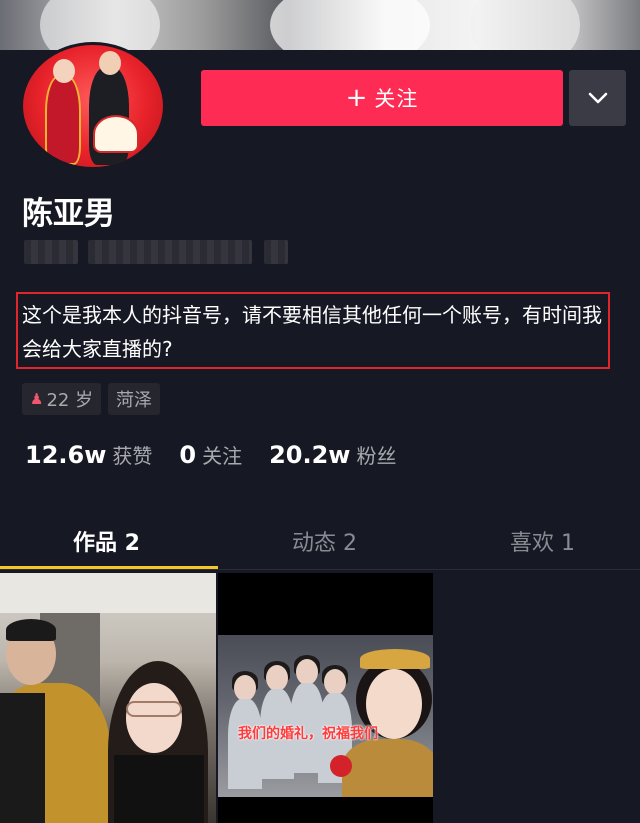  I want to click on likes-count: 12.6w, so click(66, 455).